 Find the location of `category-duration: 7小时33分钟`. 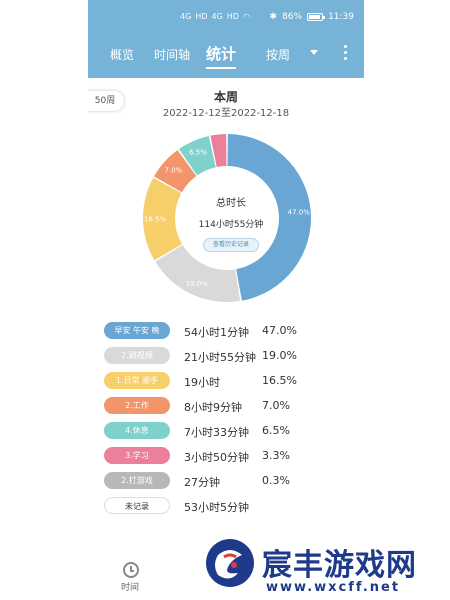

category-duration: 7小时33分钟 is located at coordinates (216, 432).